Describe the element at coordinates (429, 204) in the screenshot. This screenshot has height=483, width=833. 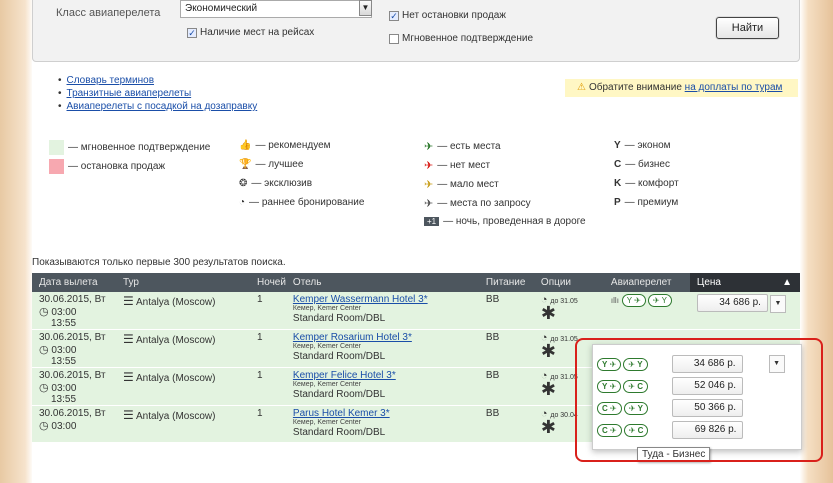
I see `plane-request-icon: ✈` at that location.